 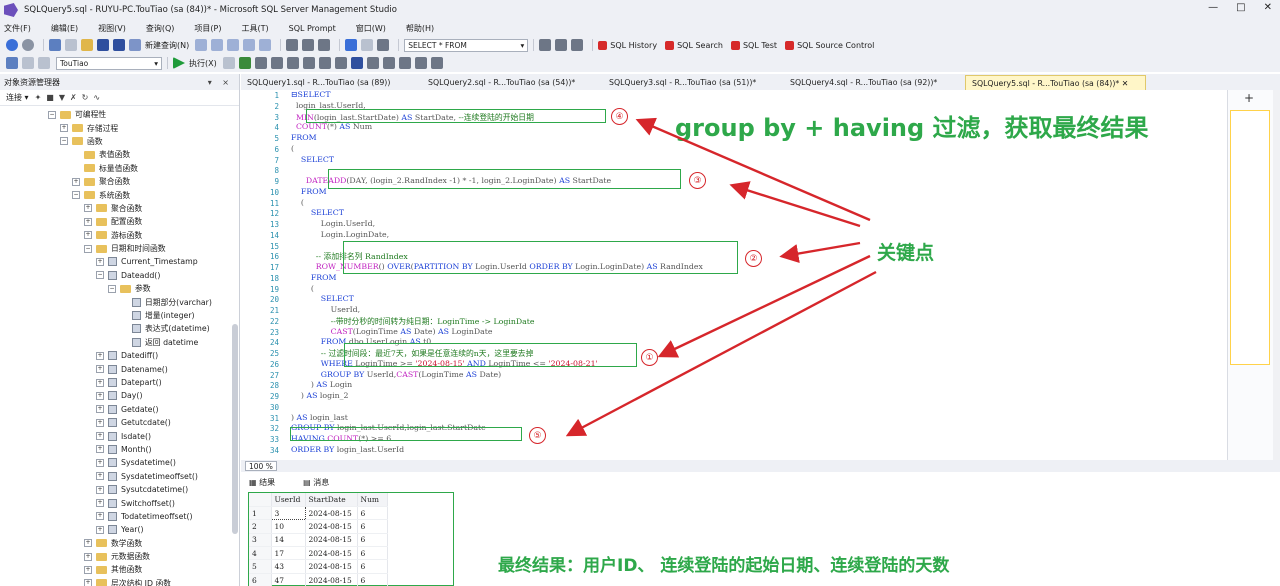 What do you see at coordinates (119, 382) in the screenshot?
I see `tree-node: + Datepart()` at bounding box center [119, 382].